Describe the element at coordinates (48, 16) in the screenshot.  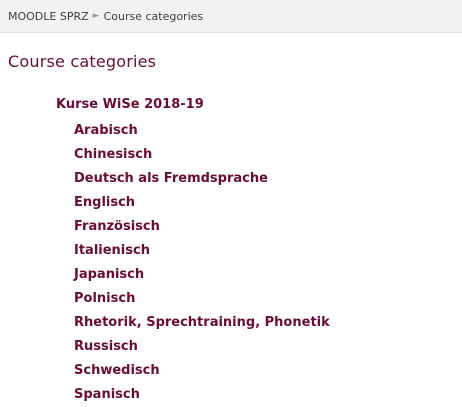
I see `breadcrumb-home-link: MOODLE SPRZ` at that location.